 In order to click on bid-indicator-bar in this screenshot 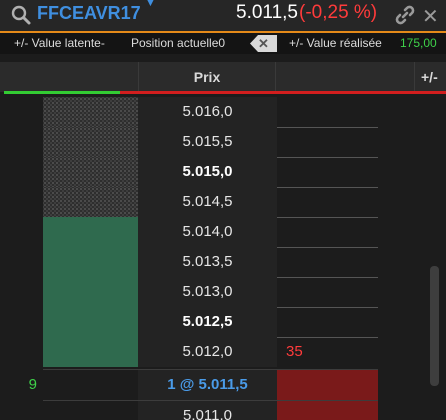, I will do `click(62, 92)`.